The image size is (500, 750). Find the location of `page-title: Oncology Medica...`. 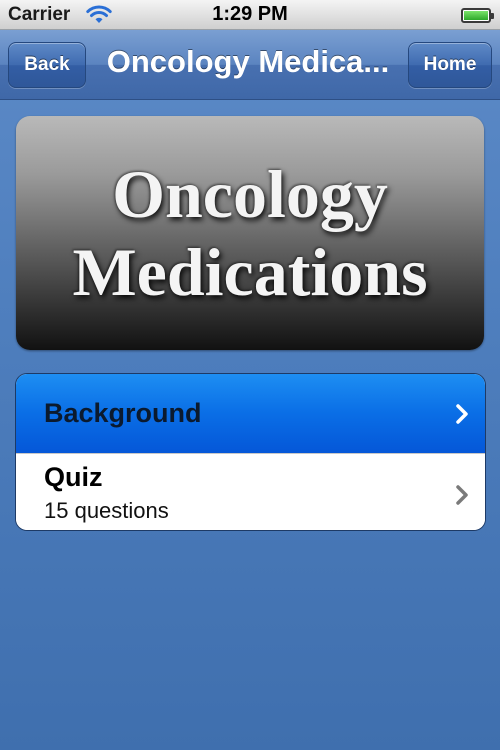

page-title: Oncology Medica... is located at coordinates (248, 61).